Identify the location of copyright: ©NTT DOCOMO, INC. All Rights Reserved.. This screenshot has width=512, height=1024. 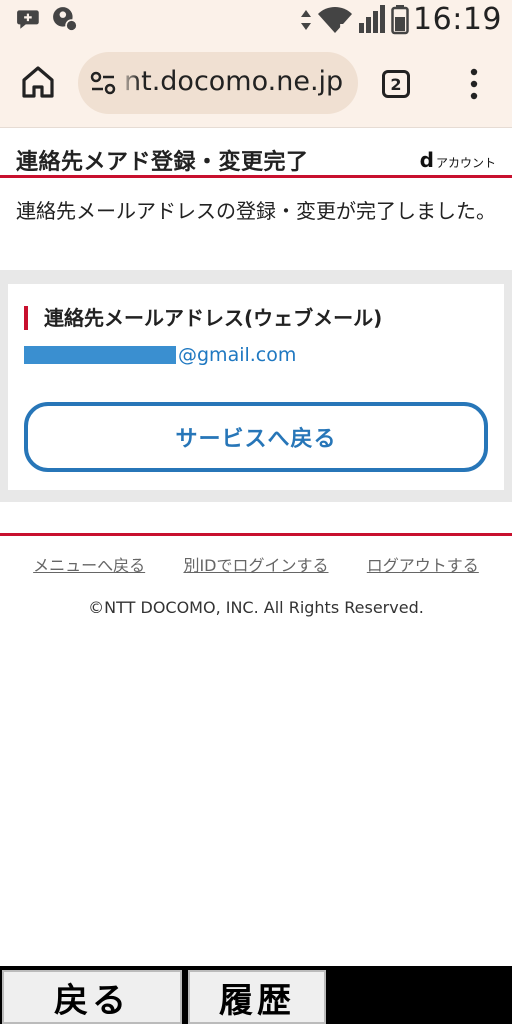
(256, 607).